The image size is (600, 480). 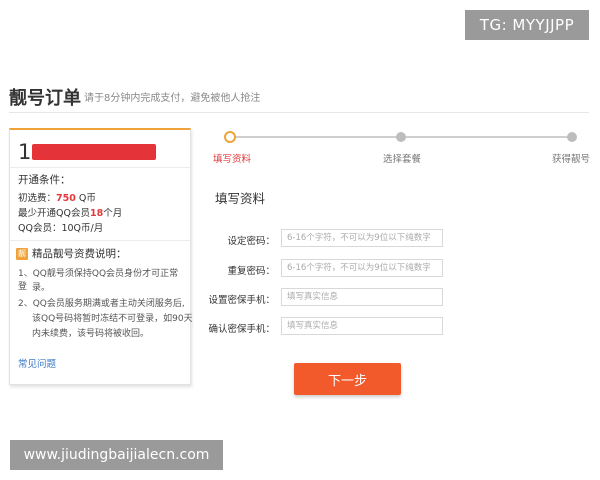 What do you see at coordinates (101, 304) in the screenshot?
I see `note-line: 2、QQ会员服务期满或者主动关闭服务后,` at bounding box center [101, 304].